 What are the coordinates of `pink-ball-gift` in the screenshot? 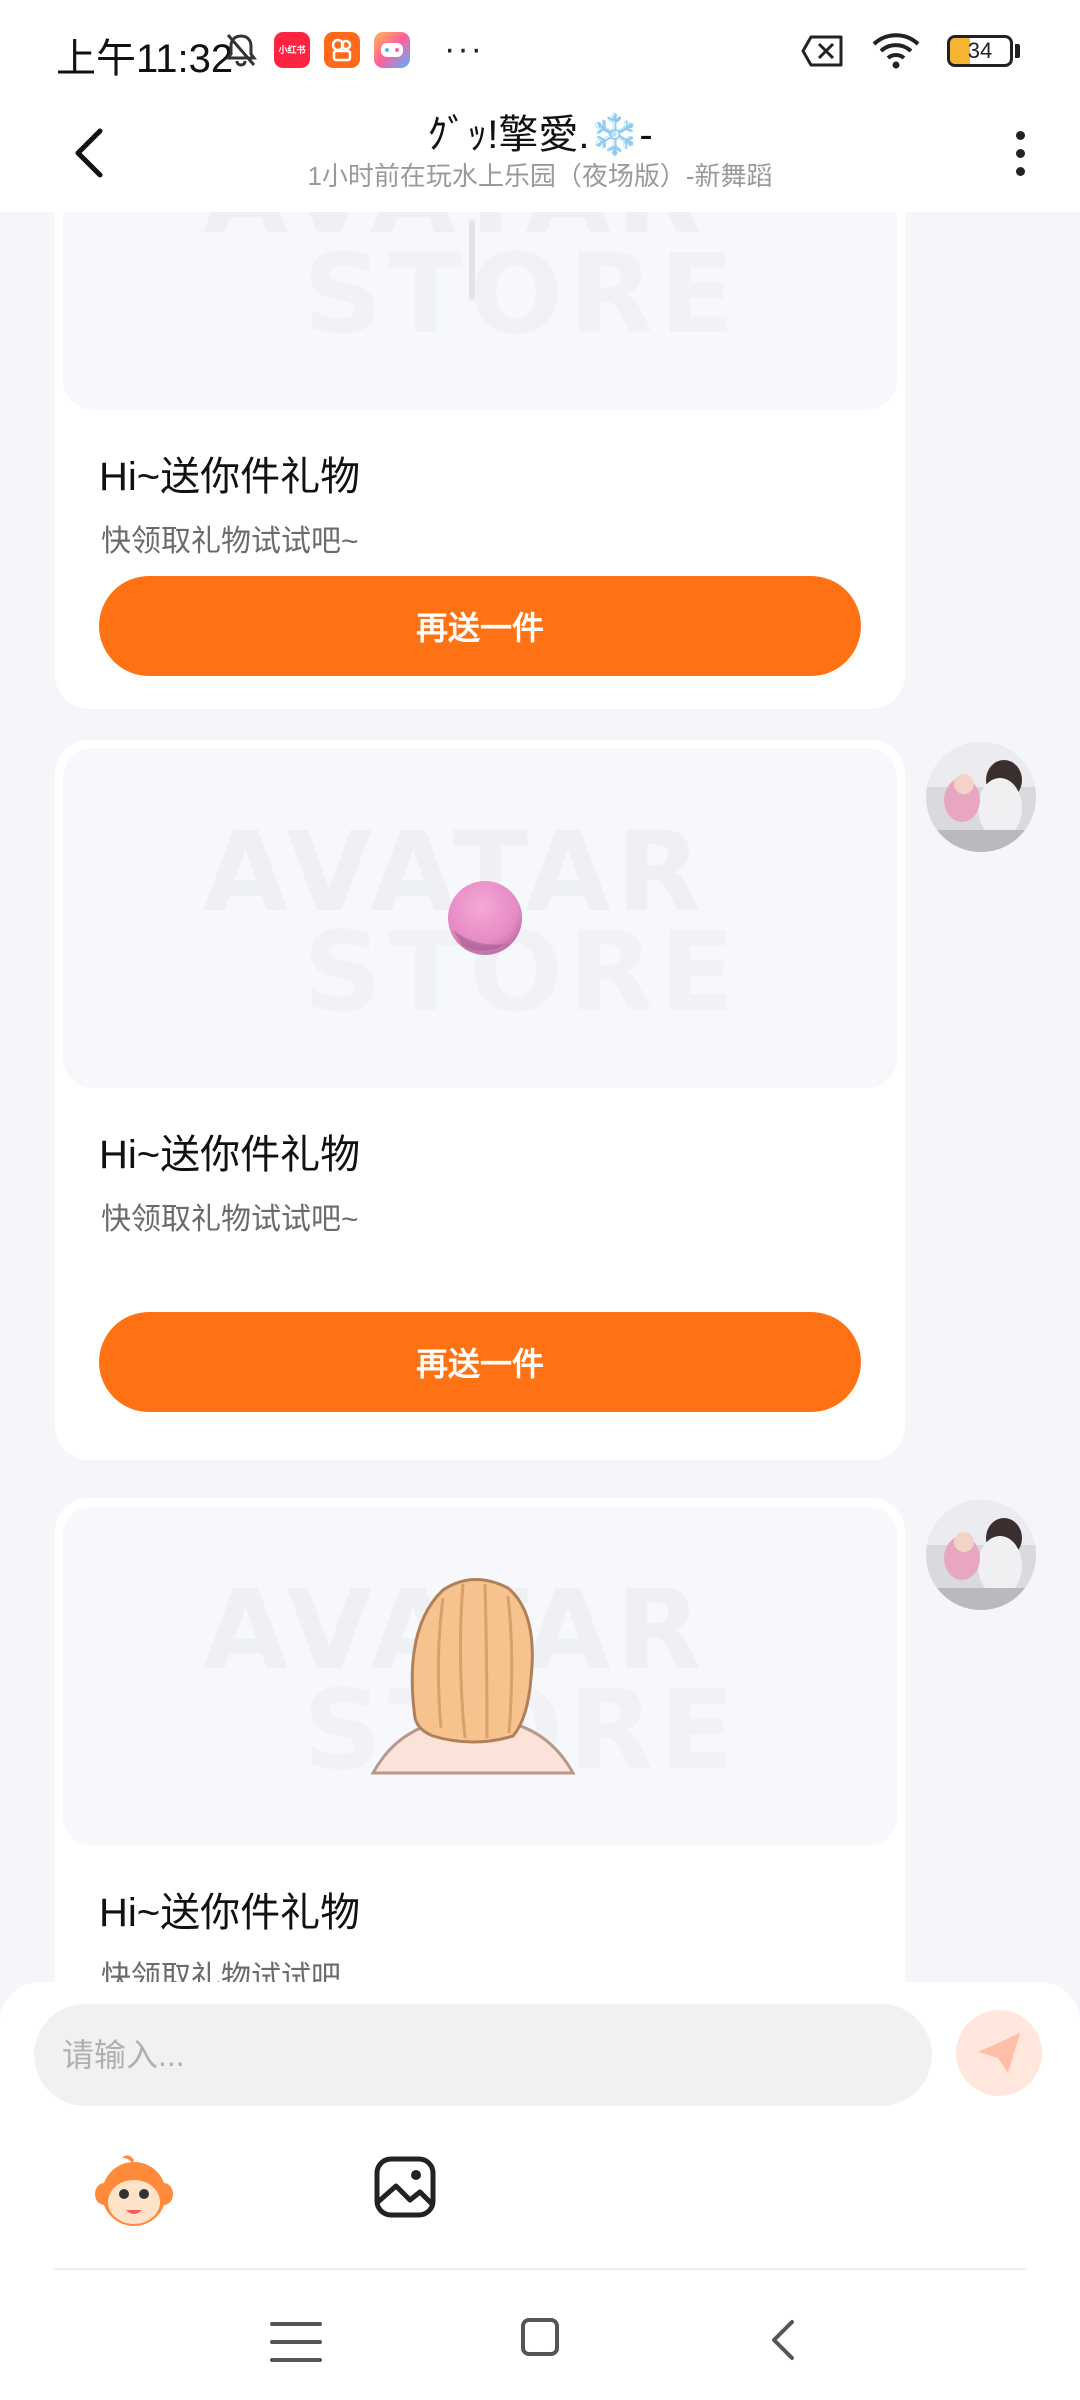 It's located at (485, 918).